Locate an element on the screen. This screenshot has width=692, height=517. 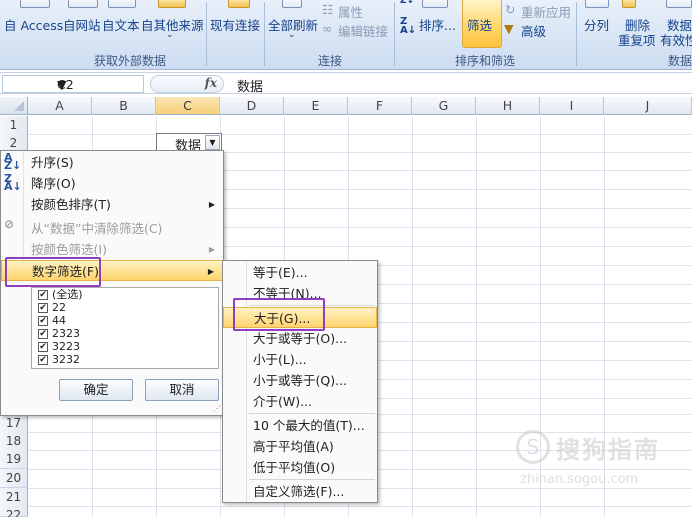
column-header: A is located at coordinates (60, 106).